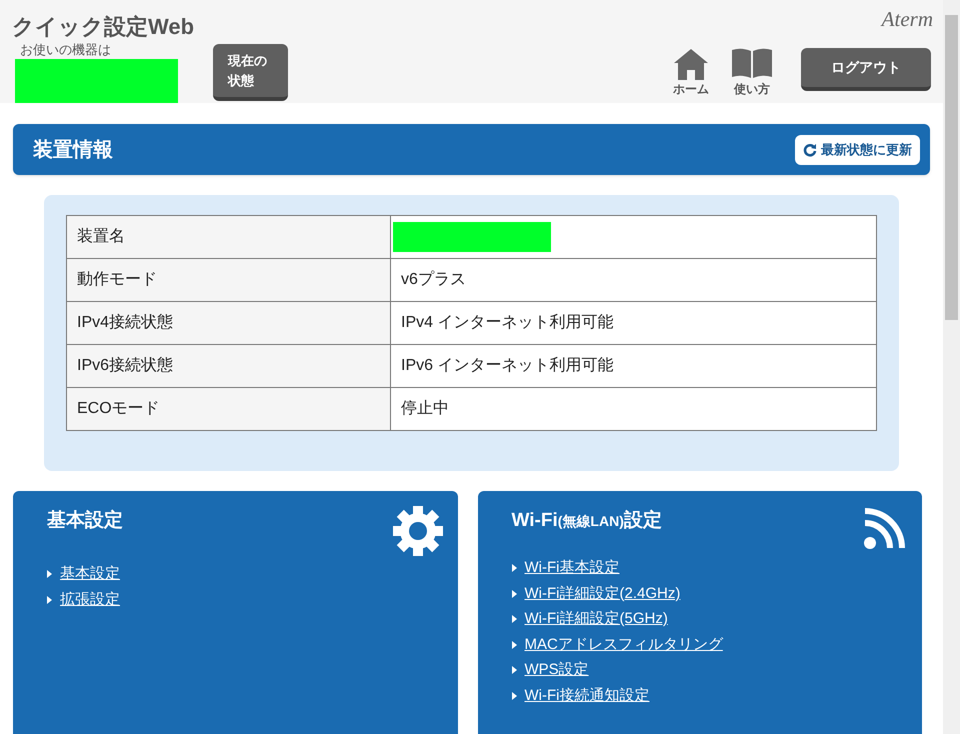  What do you see at coordinates (90, 599) in the screenshot?
I see `settings-link: 拡張設定` at bounding box center [90, 599].